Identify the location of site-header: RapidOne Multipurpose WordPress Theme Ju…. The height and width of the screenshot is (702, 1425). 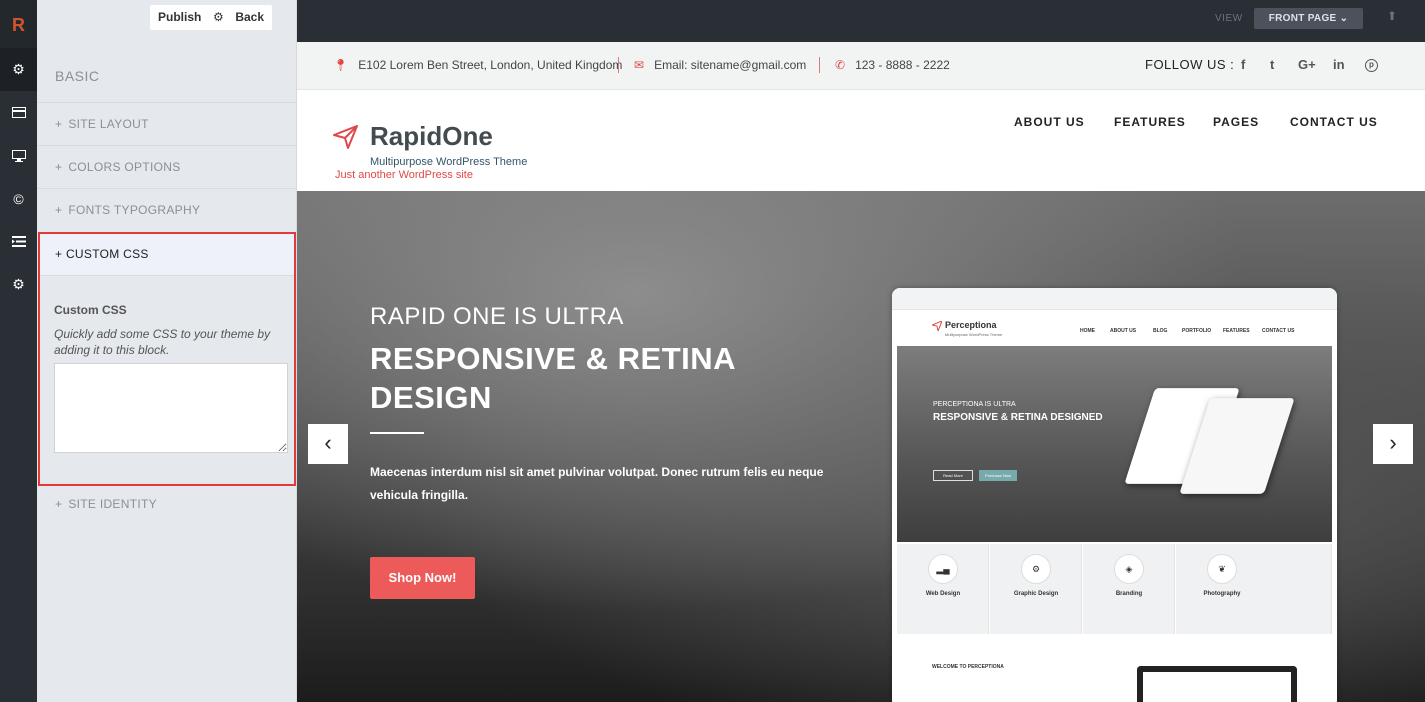
(861, 140).